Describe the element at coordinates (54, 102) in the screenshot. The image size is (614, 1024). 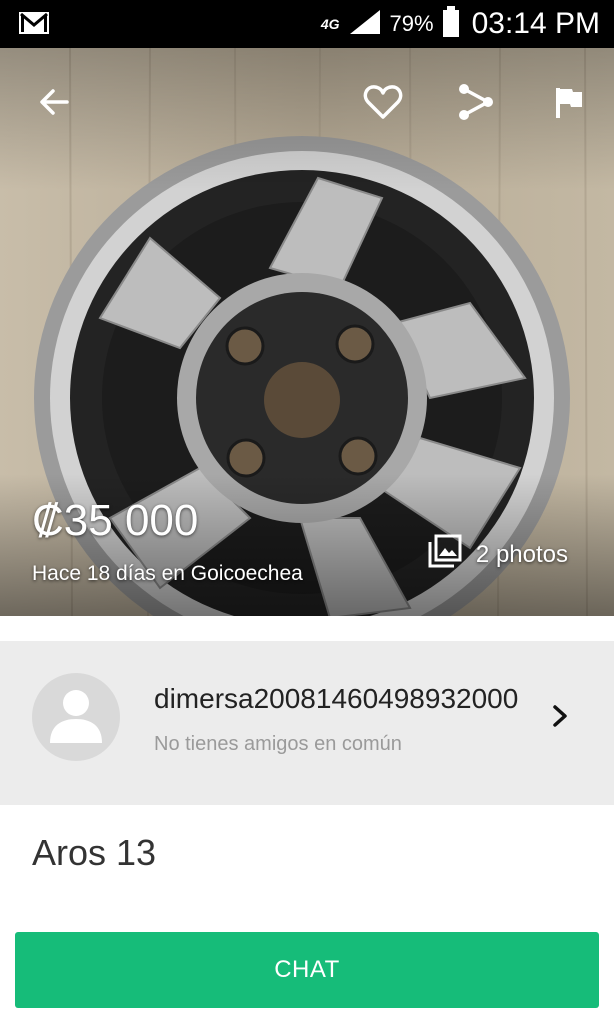
I see `back-arrow-icon` at that location.